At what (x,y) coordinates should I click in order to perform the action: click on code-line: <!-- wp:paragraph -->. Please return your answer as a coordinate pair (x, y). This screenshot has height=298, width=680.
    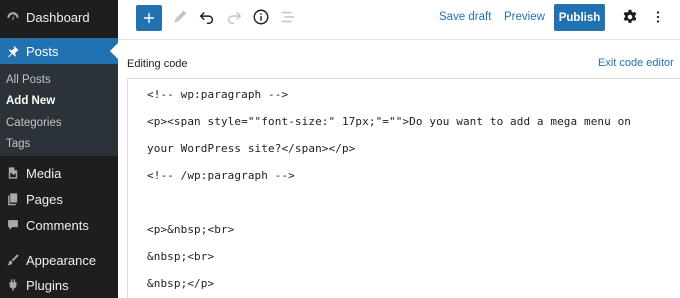
    Looking at the image, I should click on (218, 94).